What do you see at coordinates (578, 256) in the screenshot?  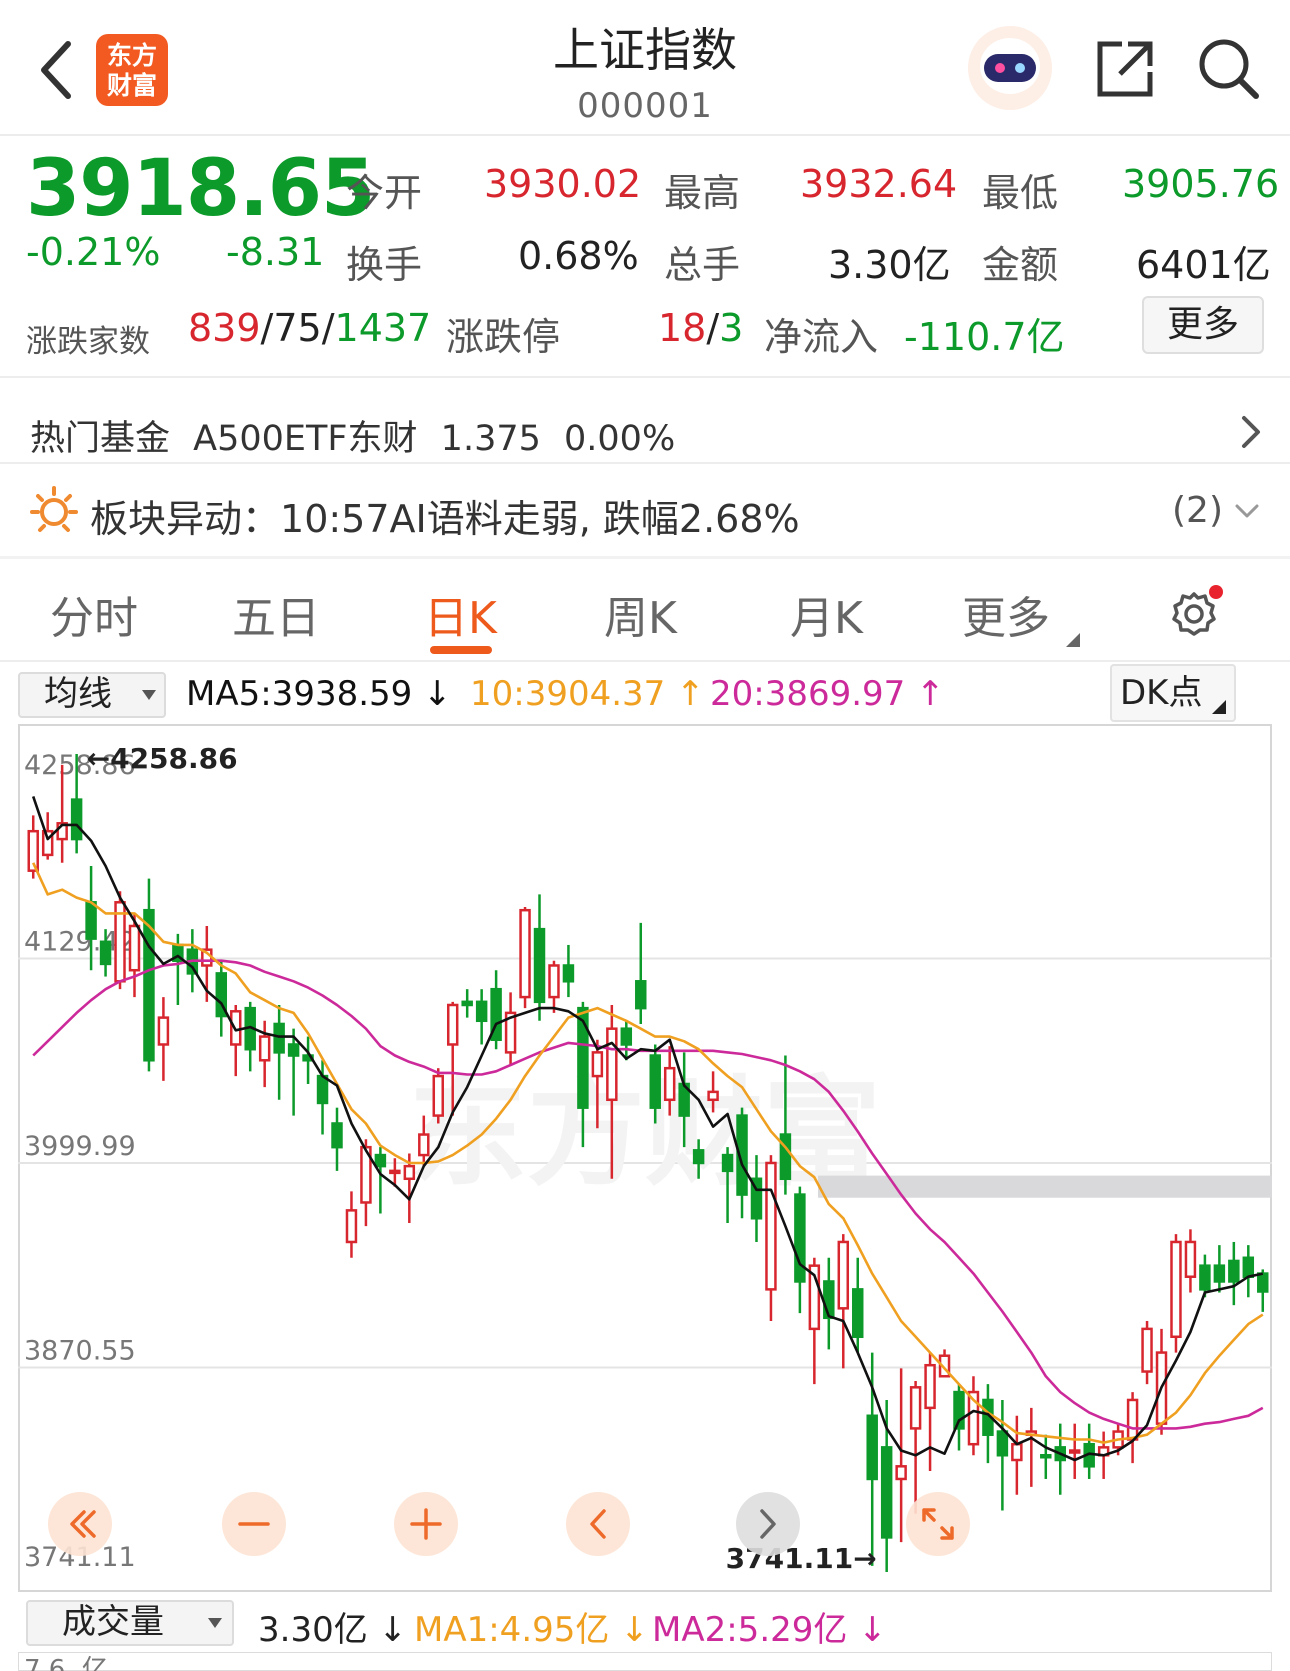 I see `turnover-value: 0.68%` at bounding box center [578, 256].